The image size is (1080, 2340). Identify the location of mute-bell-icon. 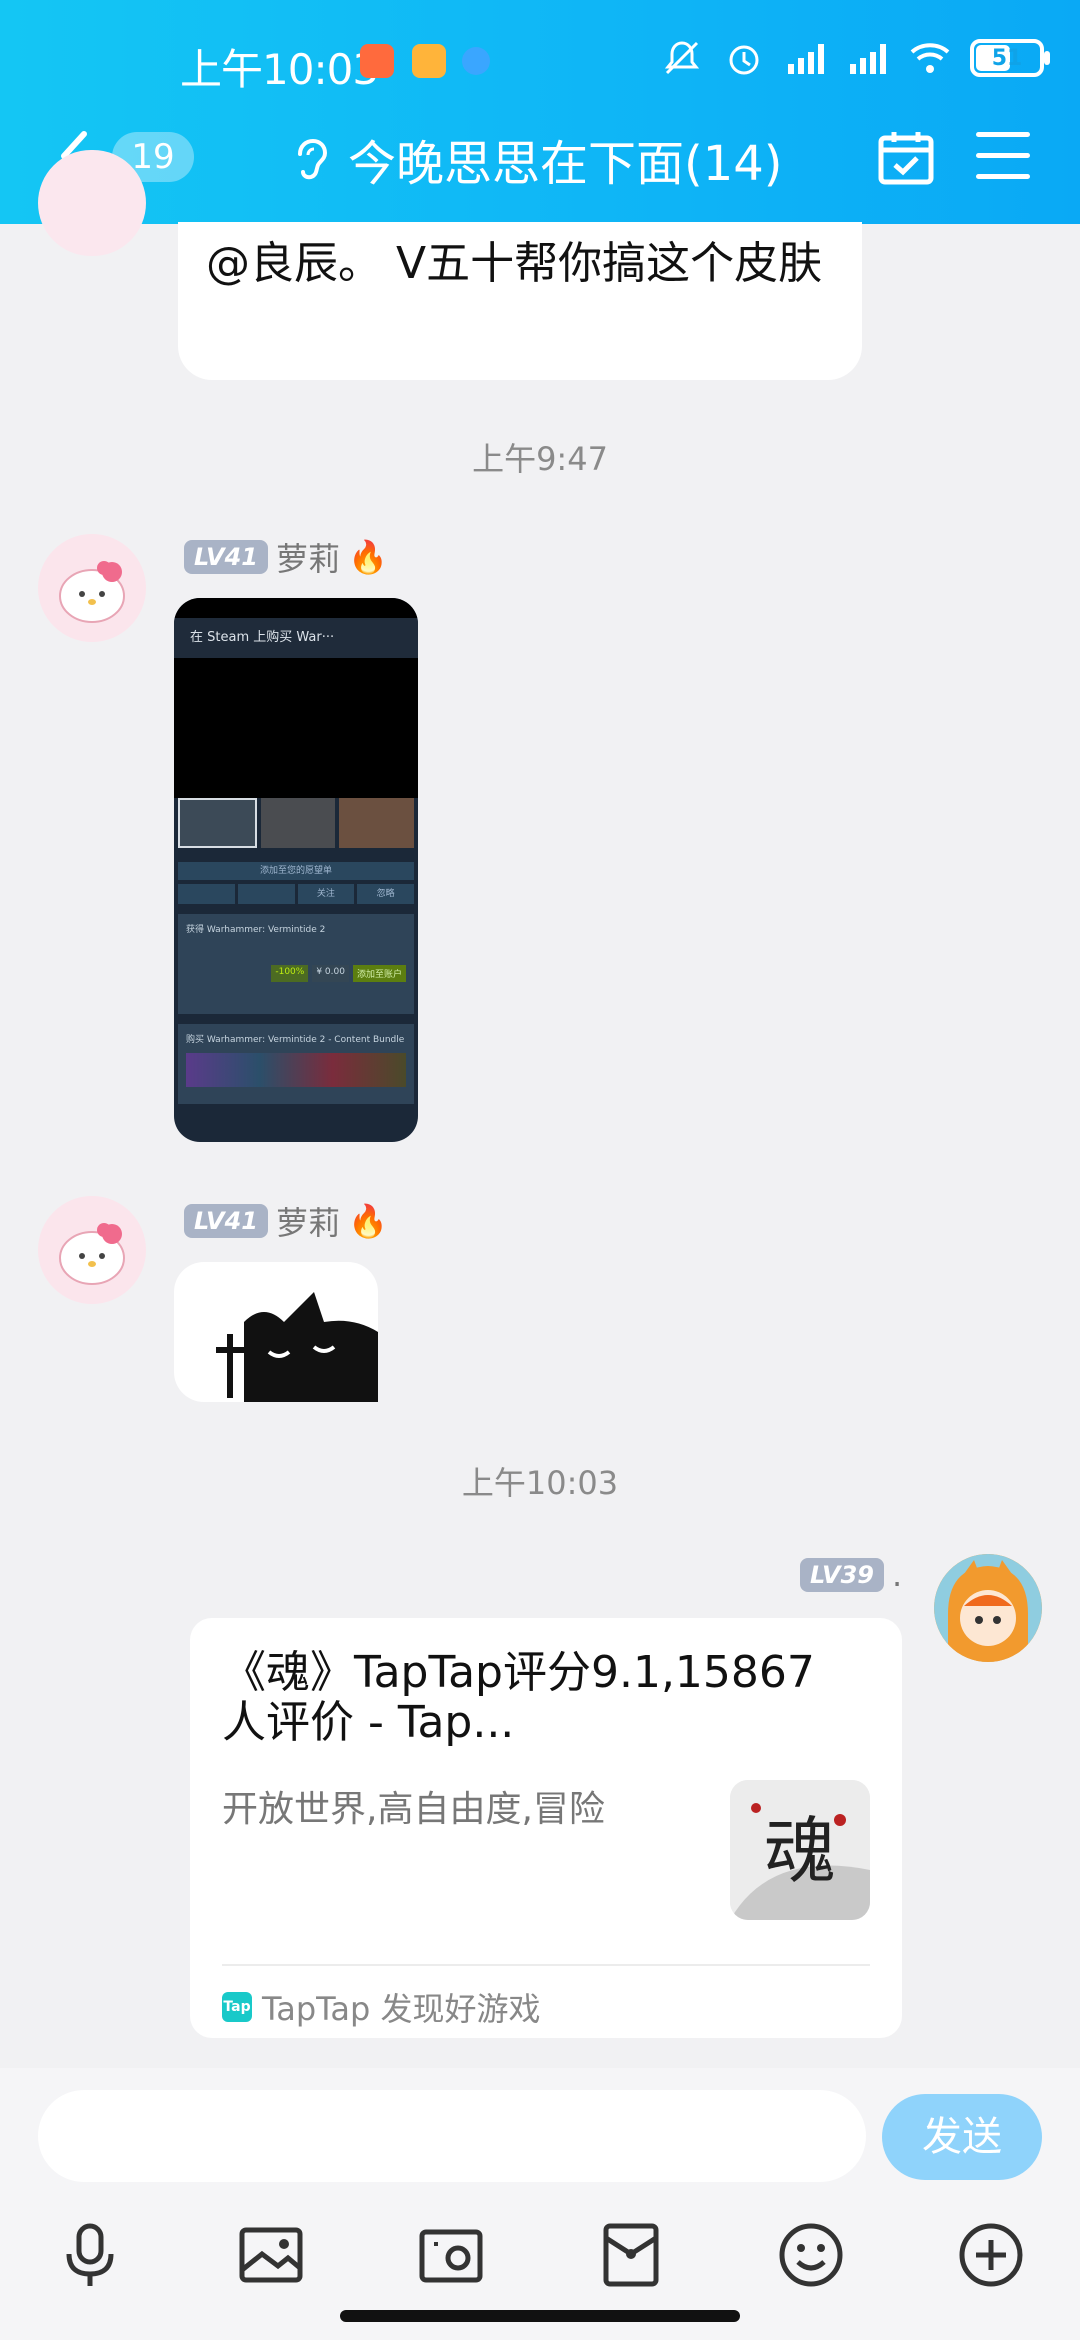
(682, 58).